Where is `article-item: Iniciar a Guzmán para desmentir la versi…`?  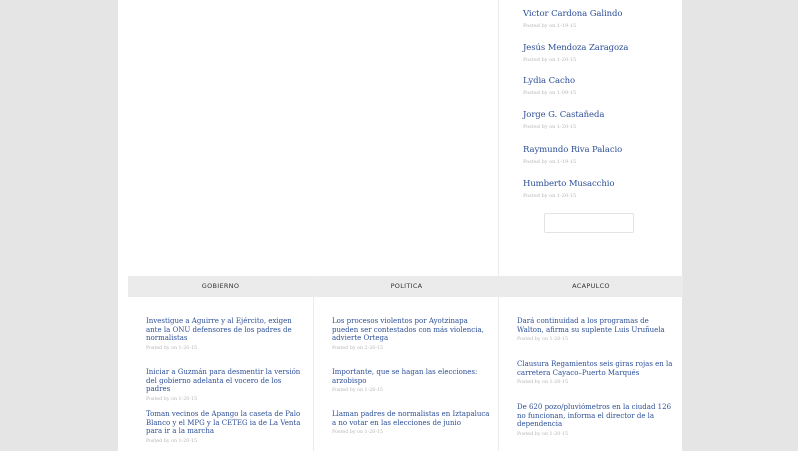
article-item: Iniciar a Guzmán para desmentir la versi… is located at coordinates (225, 385).